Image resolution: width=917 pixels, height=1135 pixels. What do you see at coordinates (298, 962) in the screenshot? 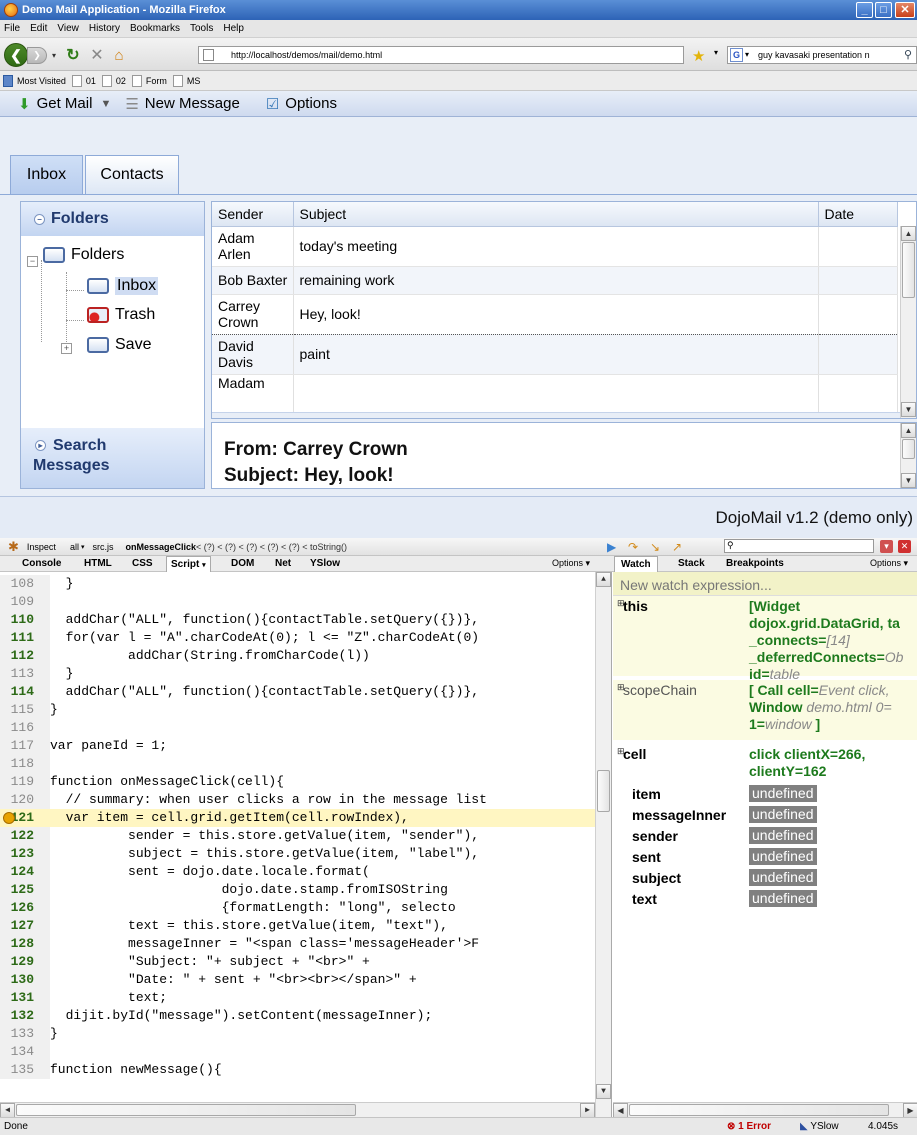
I see `code-line: 129 "Subject: "+ subject + "<br>" +` at bounding box center [298, 962].